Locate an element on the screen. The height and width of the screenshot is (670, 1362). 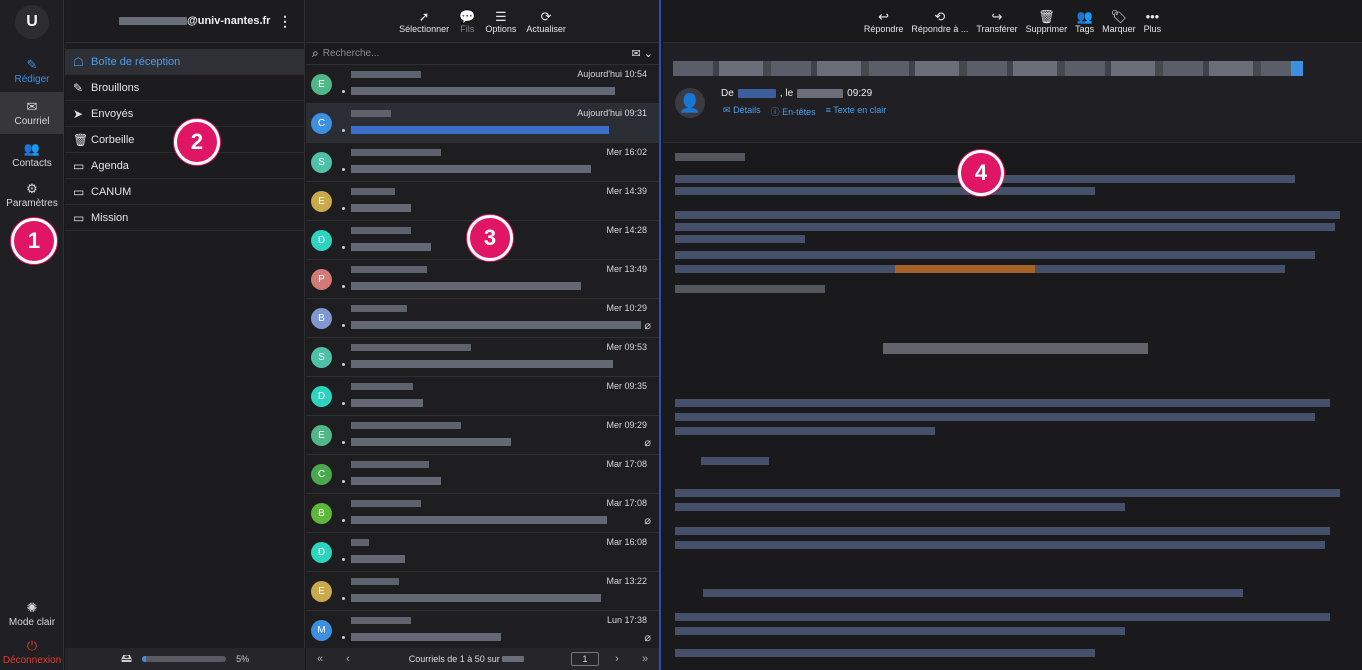
message-row: E Aujourd'hui 10:54 is located at coordinates (482, 84).